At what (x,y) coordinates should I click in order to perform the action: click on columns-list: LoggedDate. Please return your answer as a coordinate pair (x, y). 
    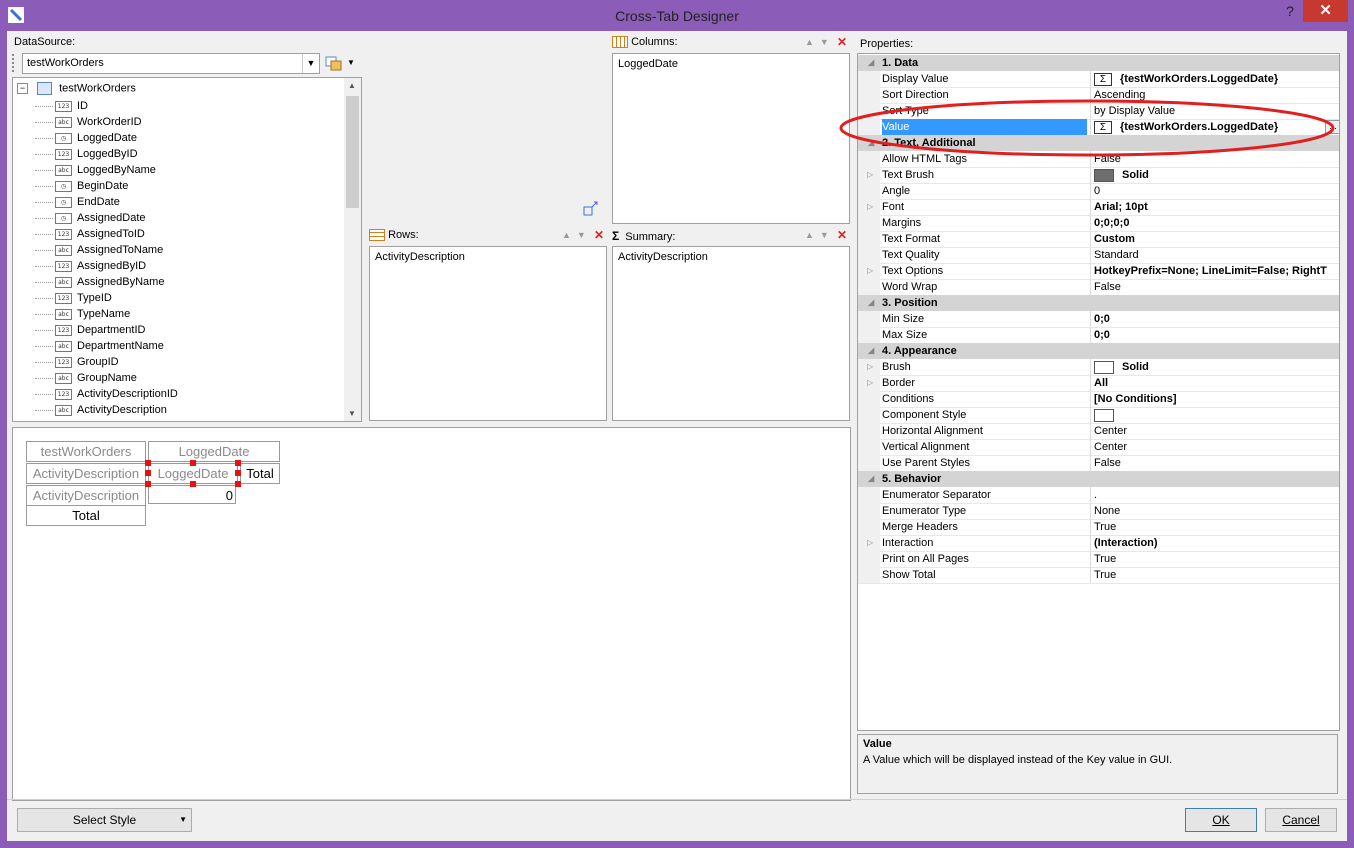
    Looking at the image, I should click on (731, 138).